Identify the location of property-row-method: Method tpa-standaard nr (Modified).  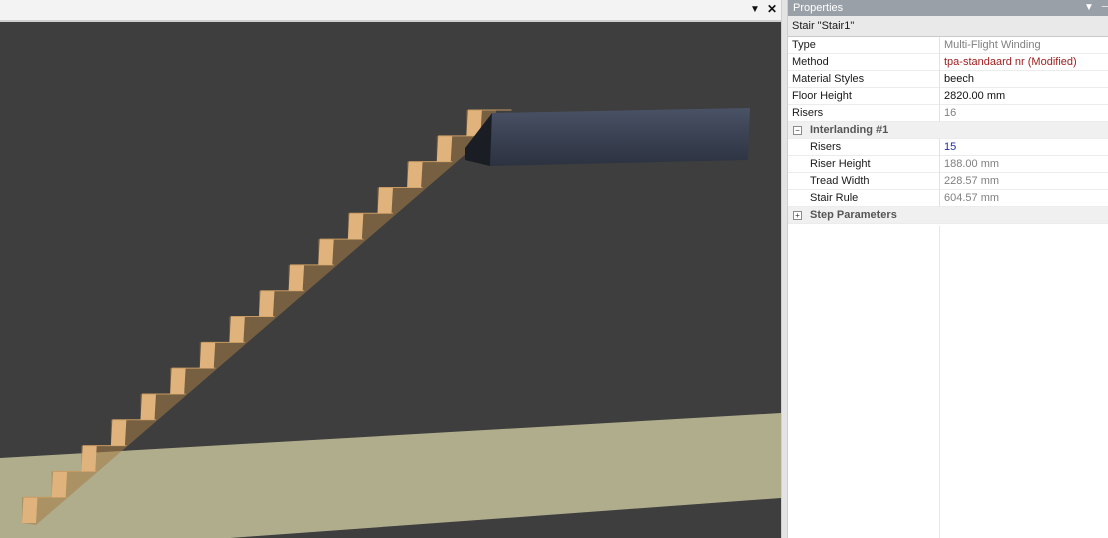
(948, 62).